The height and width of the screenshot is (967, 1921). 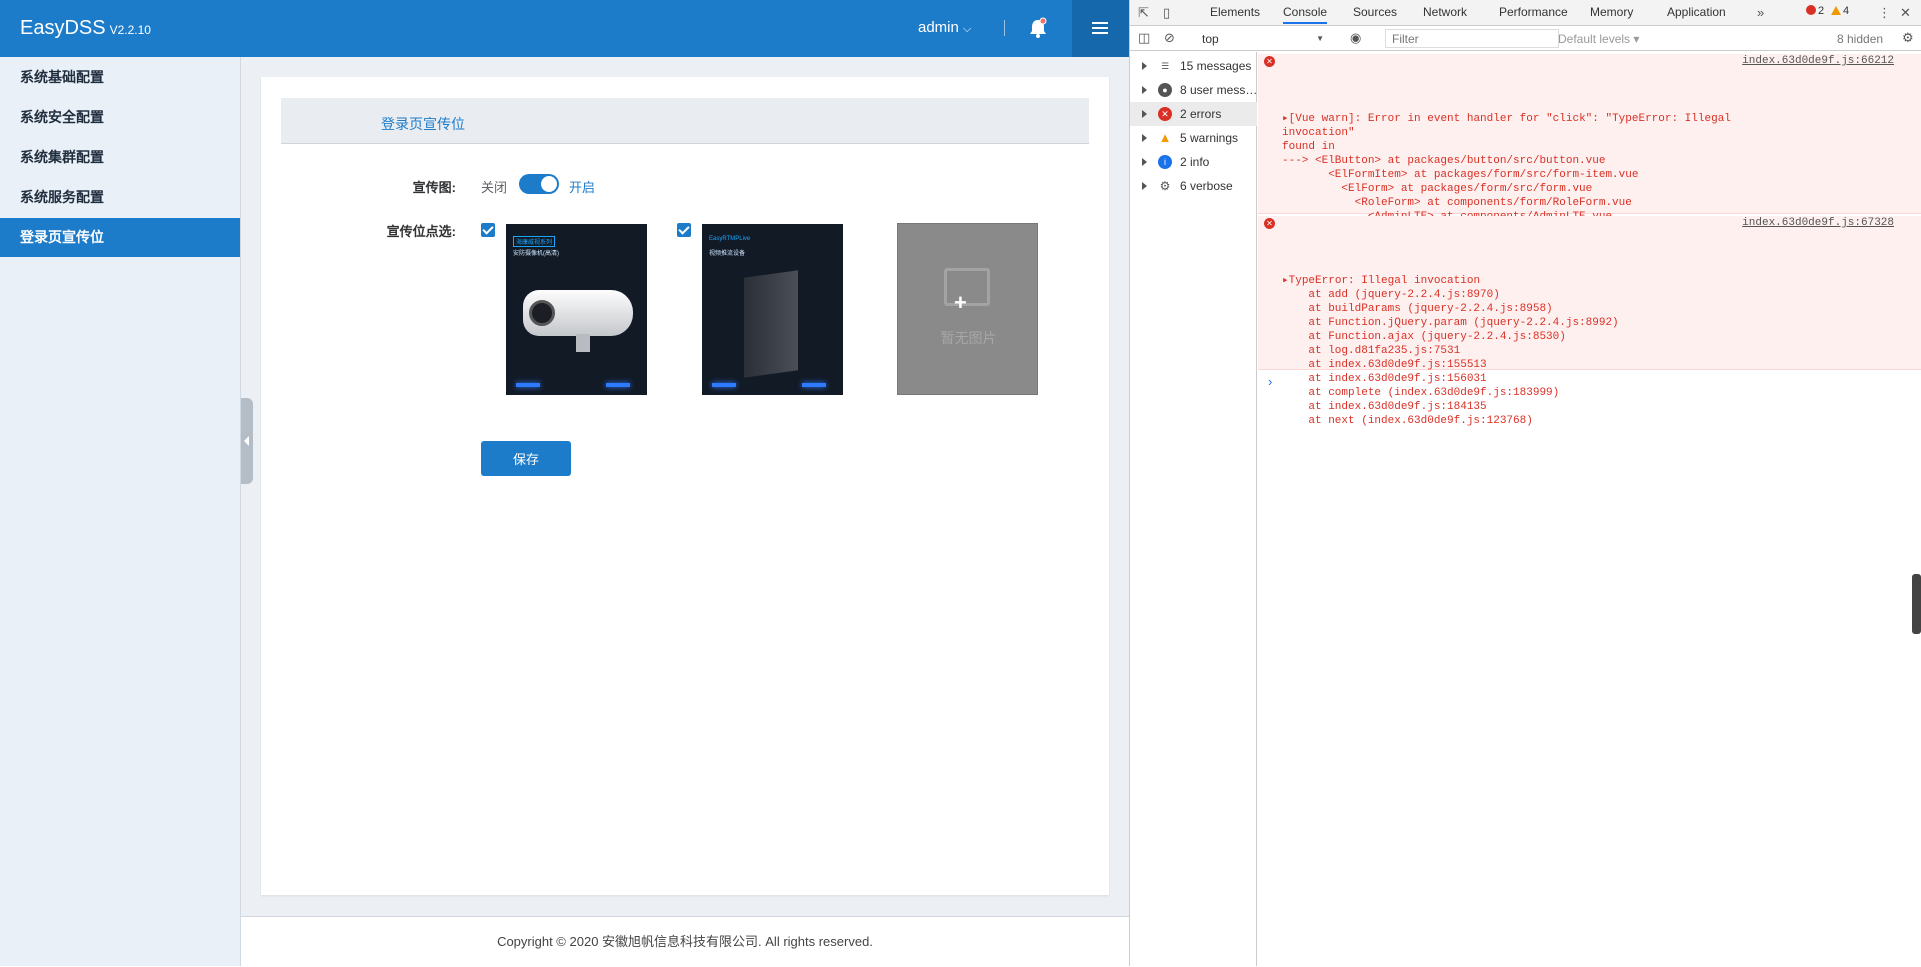 I want to click on sidebar-item-messages: ☰ 15 messages, so click(x=1193, y=66).